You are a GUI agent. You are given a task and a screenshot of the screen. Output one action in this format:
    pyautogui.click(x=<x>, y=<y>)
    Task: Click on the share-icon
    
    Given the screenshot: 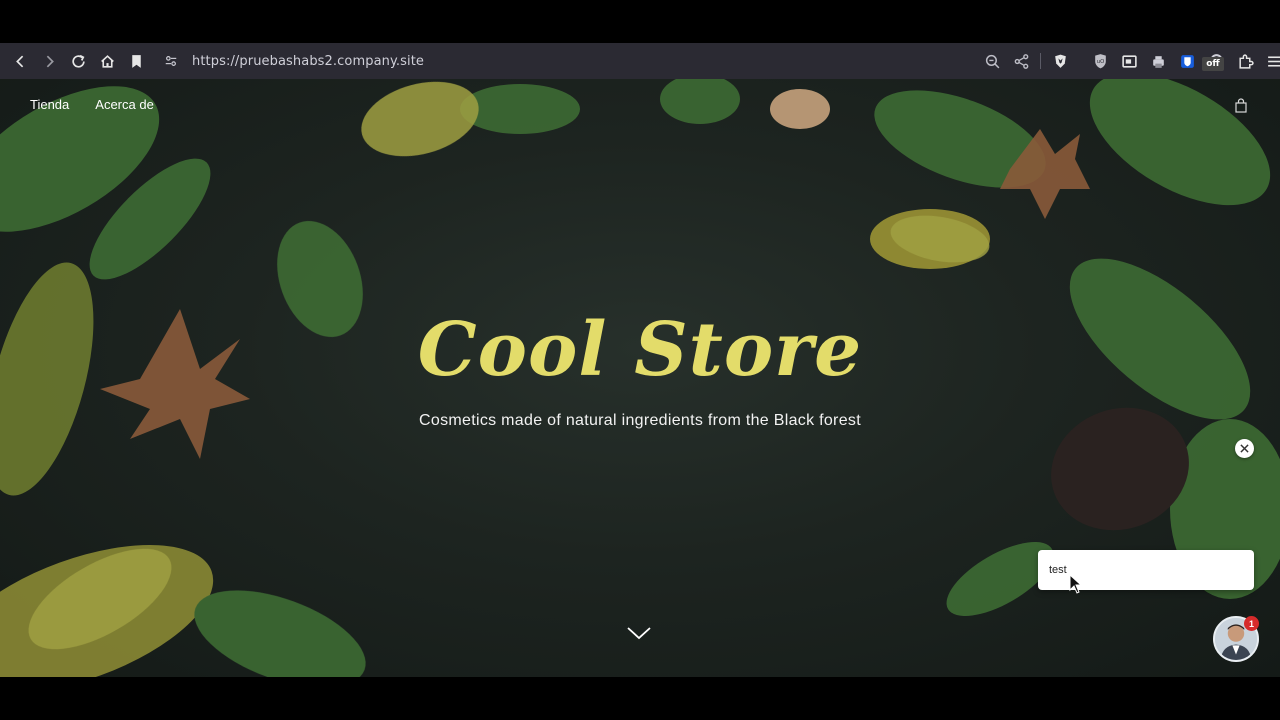 What is the action you would take?
    pyautogui.click(x=1021, y=61)
    